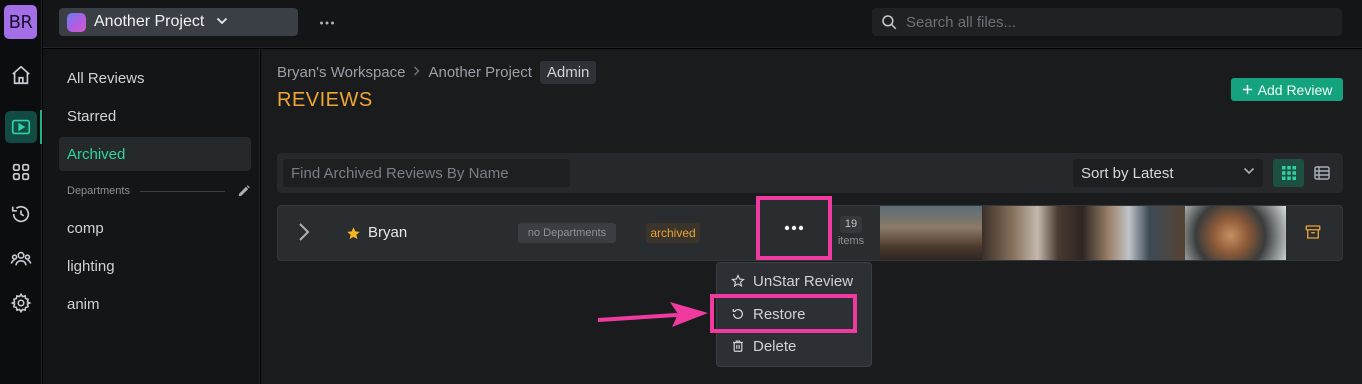 This screenshot has height=384, width=1362. I want to click on reviews-play-icon, so click(21, 127).